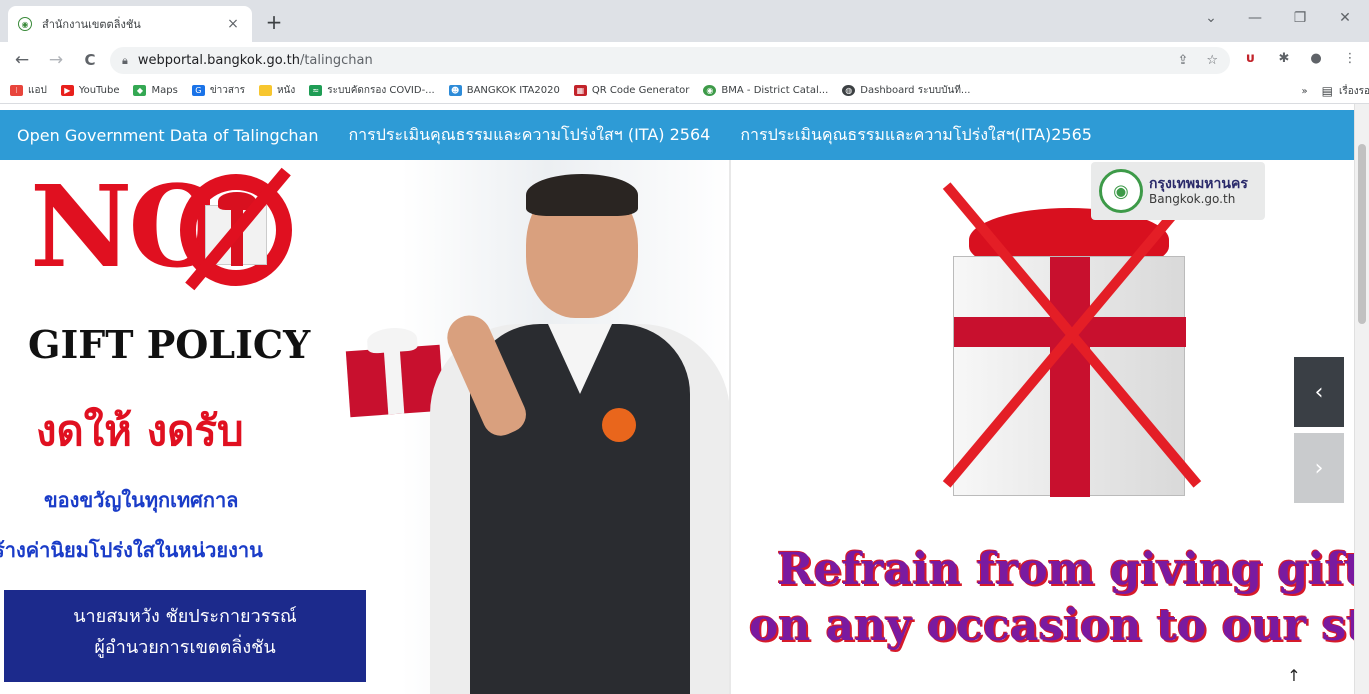 The width and height of the screenshot is (1369, 694). What do you see at coordinates (1319, 392) in the screenshot?
I see `slider-prev-button: ‹` at bounding box center [1319, 392].